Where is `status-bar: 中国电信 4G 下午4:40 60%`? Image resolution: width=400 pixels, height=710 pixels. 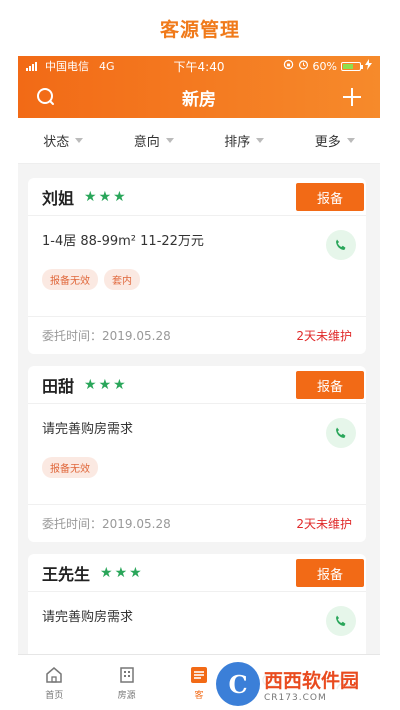
status-bar: 中国电信 4G 下午4:40 60% is located at coordinates (199, 66).